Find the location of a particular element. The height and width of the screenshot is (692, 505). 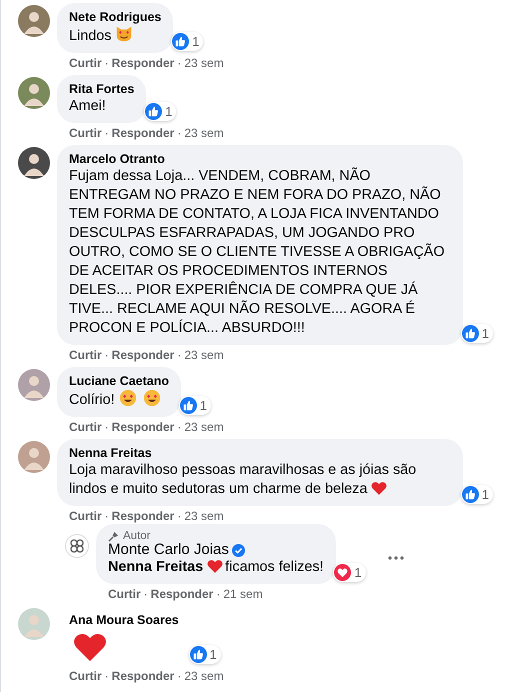

author-name: Luciane Caetano is located at coordinates (119, 381).